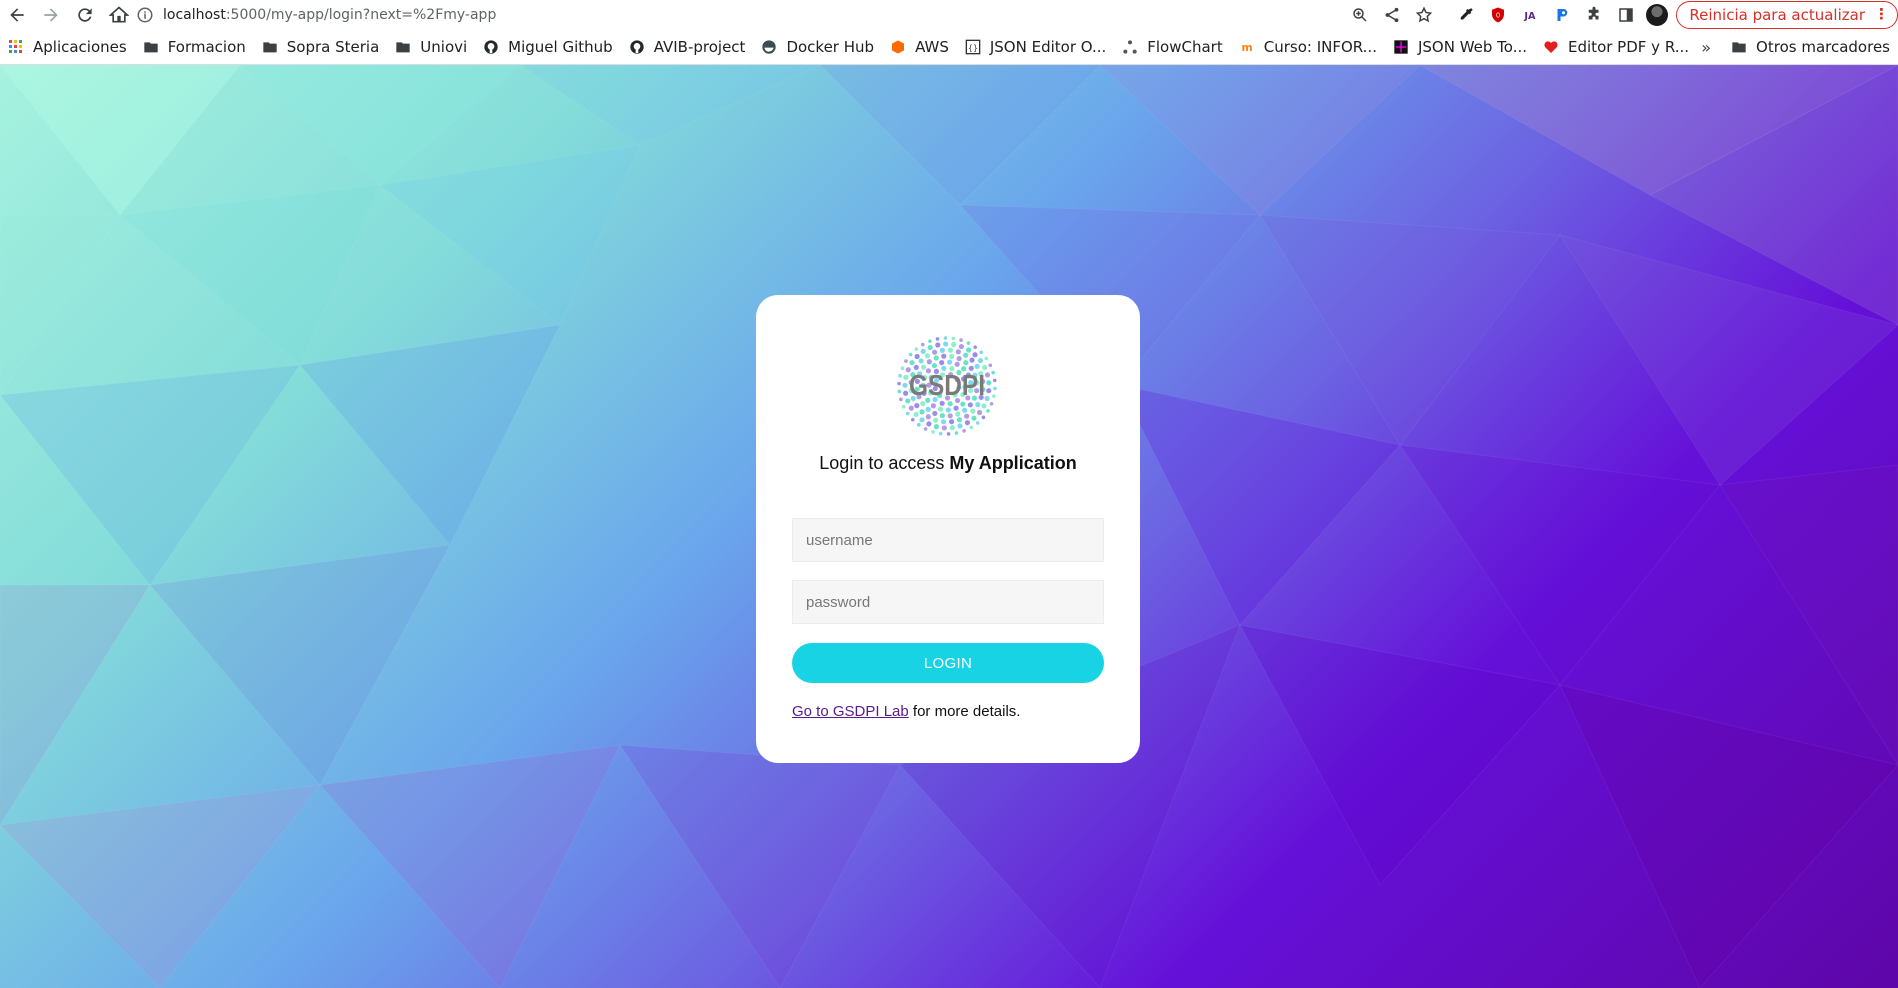  Describe the element at coordinates (1401, 47) in the screenshot. I see `jwt-icon` at that location.